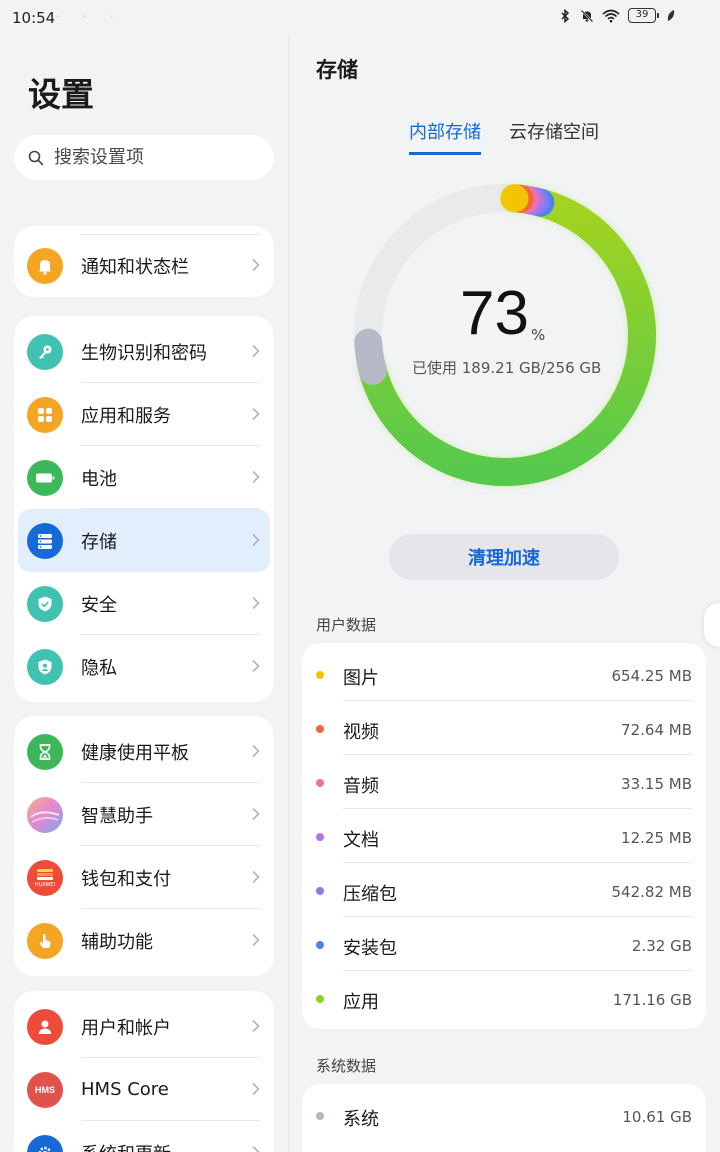 This screenshot has width=720, height=1152. What do you see at coordinates (125, 1089) in the screenshot?
I see `sidebar-item-label: HMS Core` at bounding box center [125, 1089].